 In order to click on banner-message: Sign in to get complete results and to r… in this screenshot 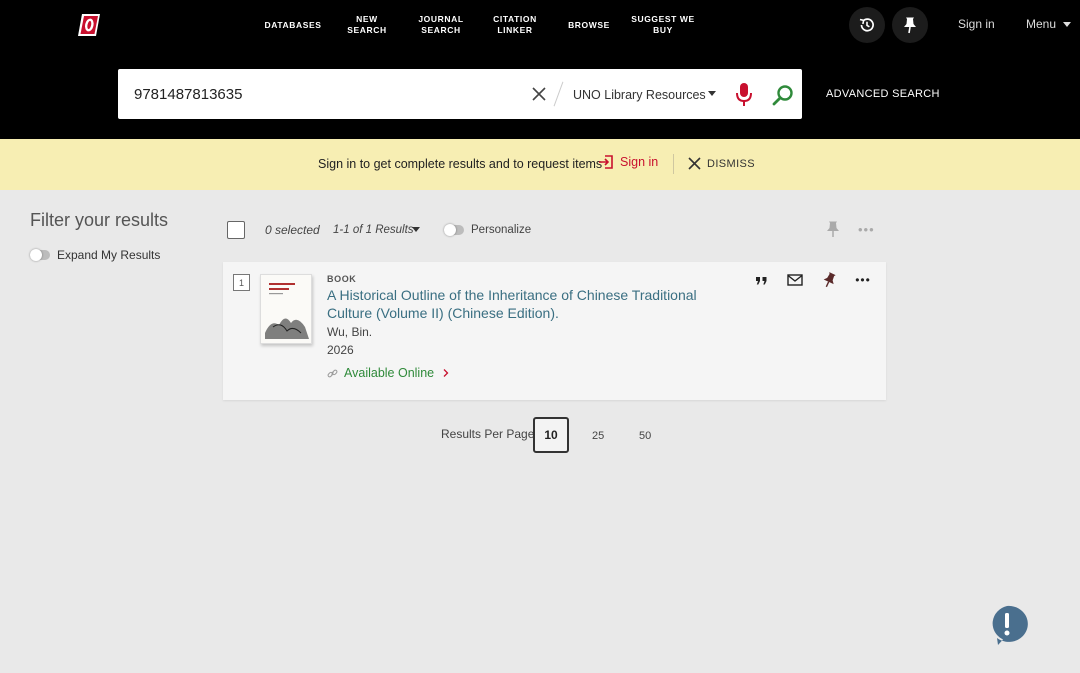, I will do `click(460, 164)`.